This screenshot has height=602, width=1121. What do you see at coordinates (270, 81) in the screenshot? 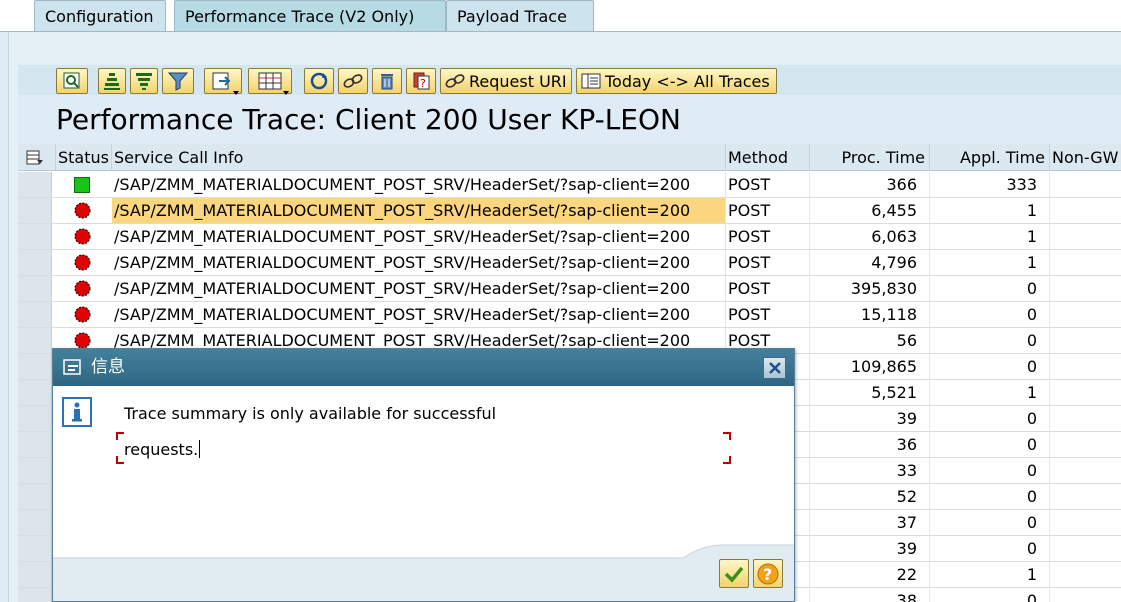
I see `layout-button` at bounding box center [270, 81].